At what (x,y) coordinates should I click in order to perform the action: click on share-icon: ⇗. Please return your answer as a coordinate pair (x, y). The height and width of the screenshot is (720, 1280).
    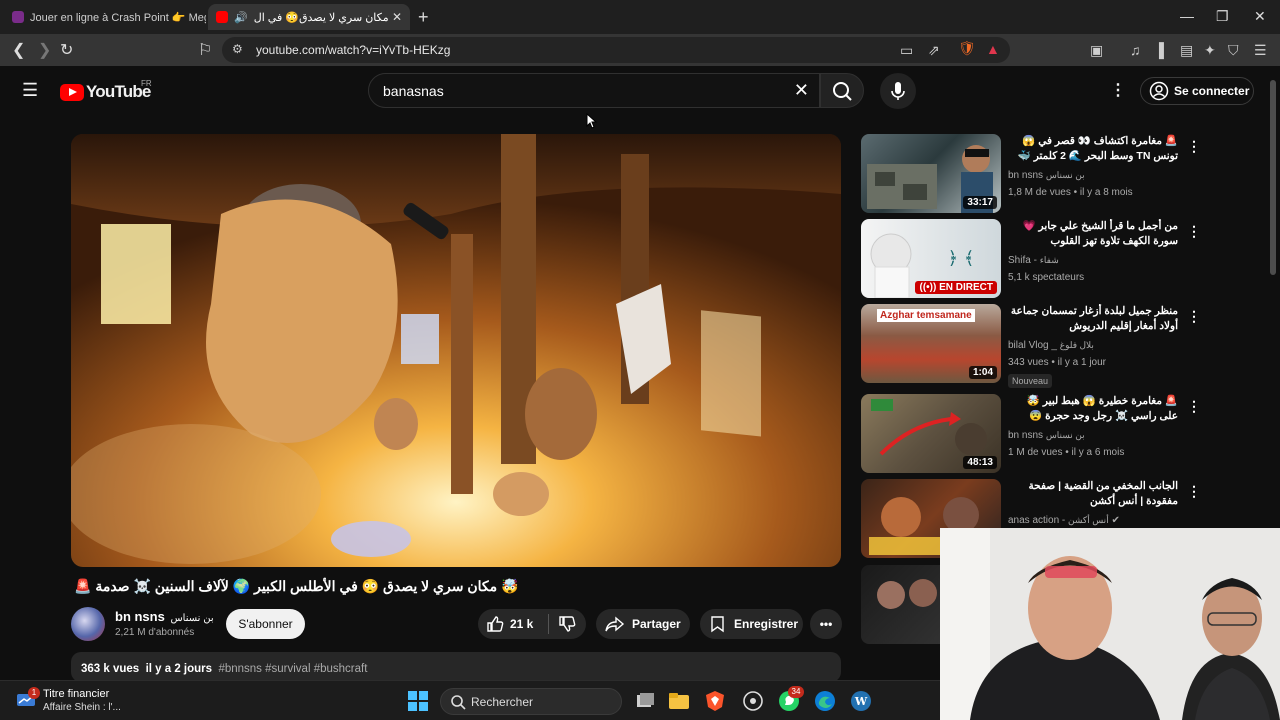
    Looking at the image, I should click on (934, 50).